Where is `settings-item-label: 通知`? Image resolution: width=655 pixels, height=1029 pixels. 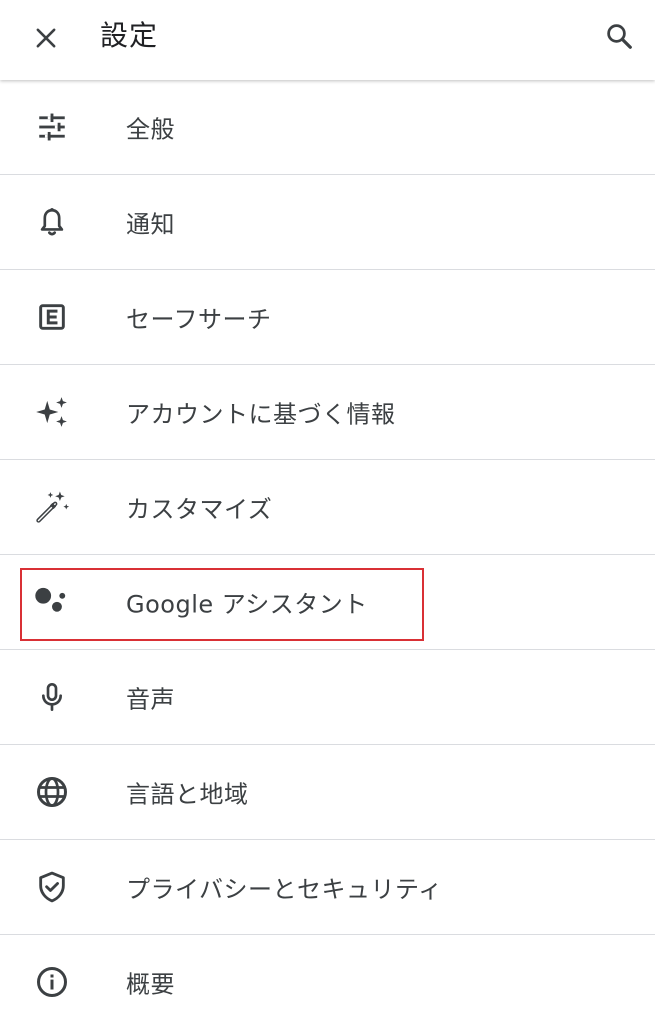
settings-item-label: 通知 is located at coordinates (150, 224).